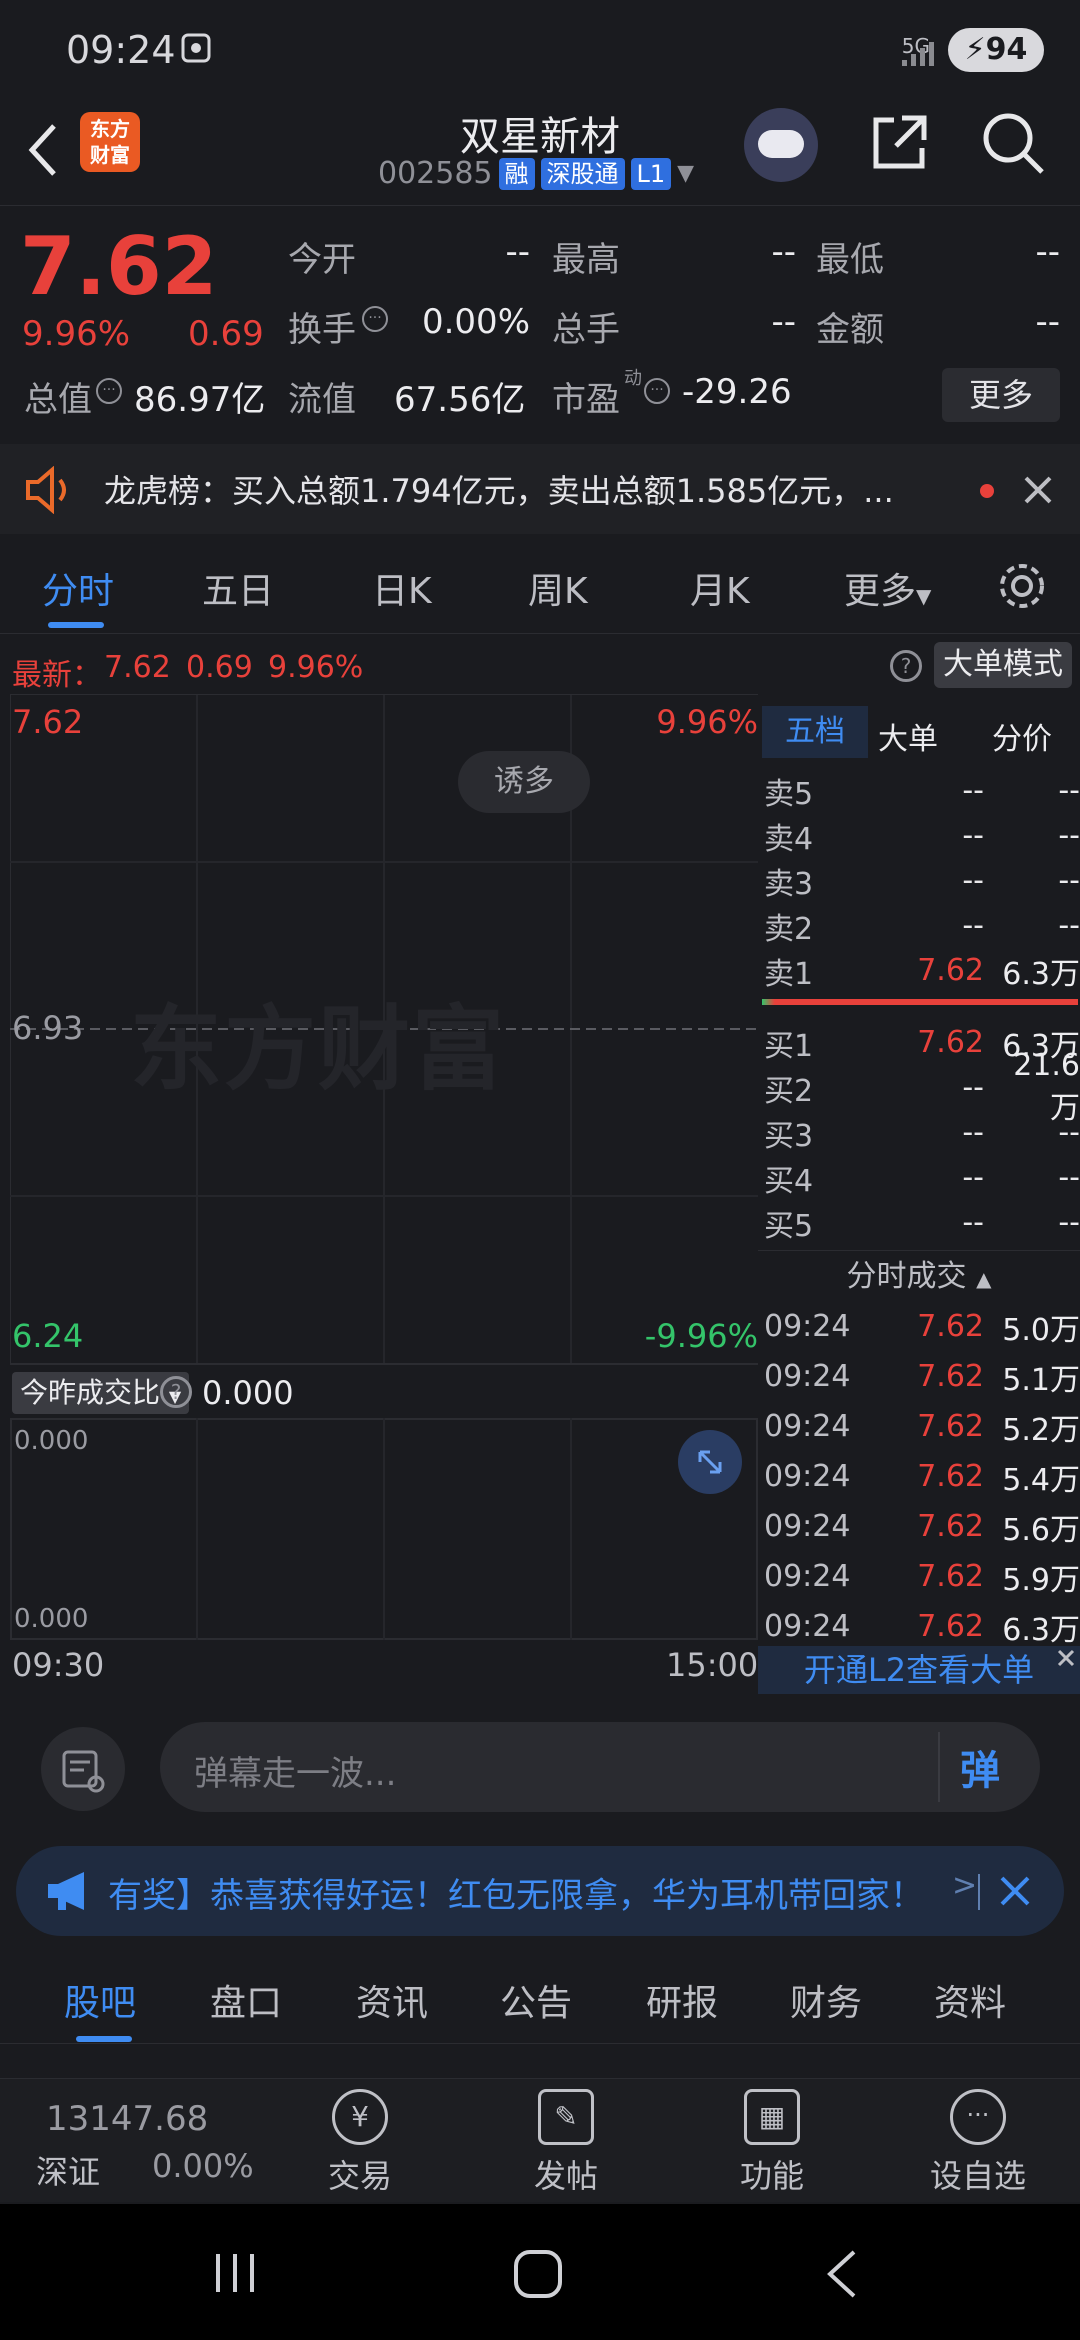 The width and height of the screenshot is (1080, 2340). I want to click on sell-row: 卖4 -- --, so click(922, 835).